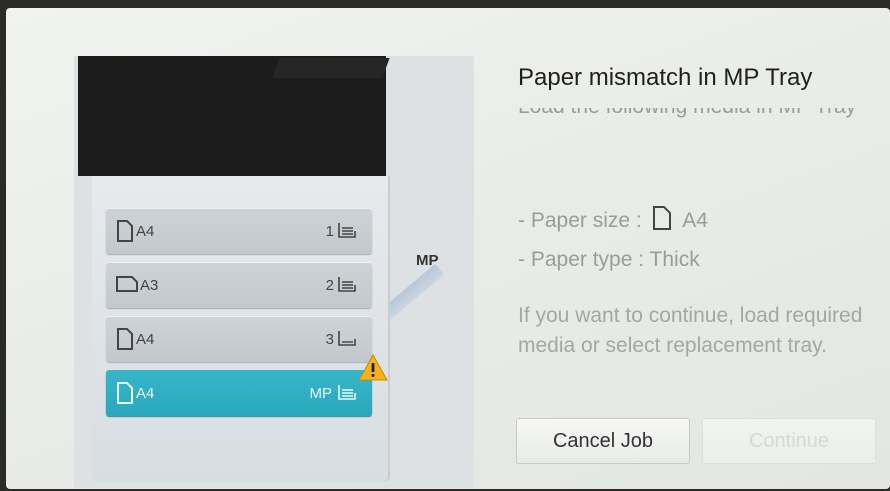  Describe the element at coordinates (603, 441) in the screenshot. I see `cancel-job-button: Cancel Job` at that location.